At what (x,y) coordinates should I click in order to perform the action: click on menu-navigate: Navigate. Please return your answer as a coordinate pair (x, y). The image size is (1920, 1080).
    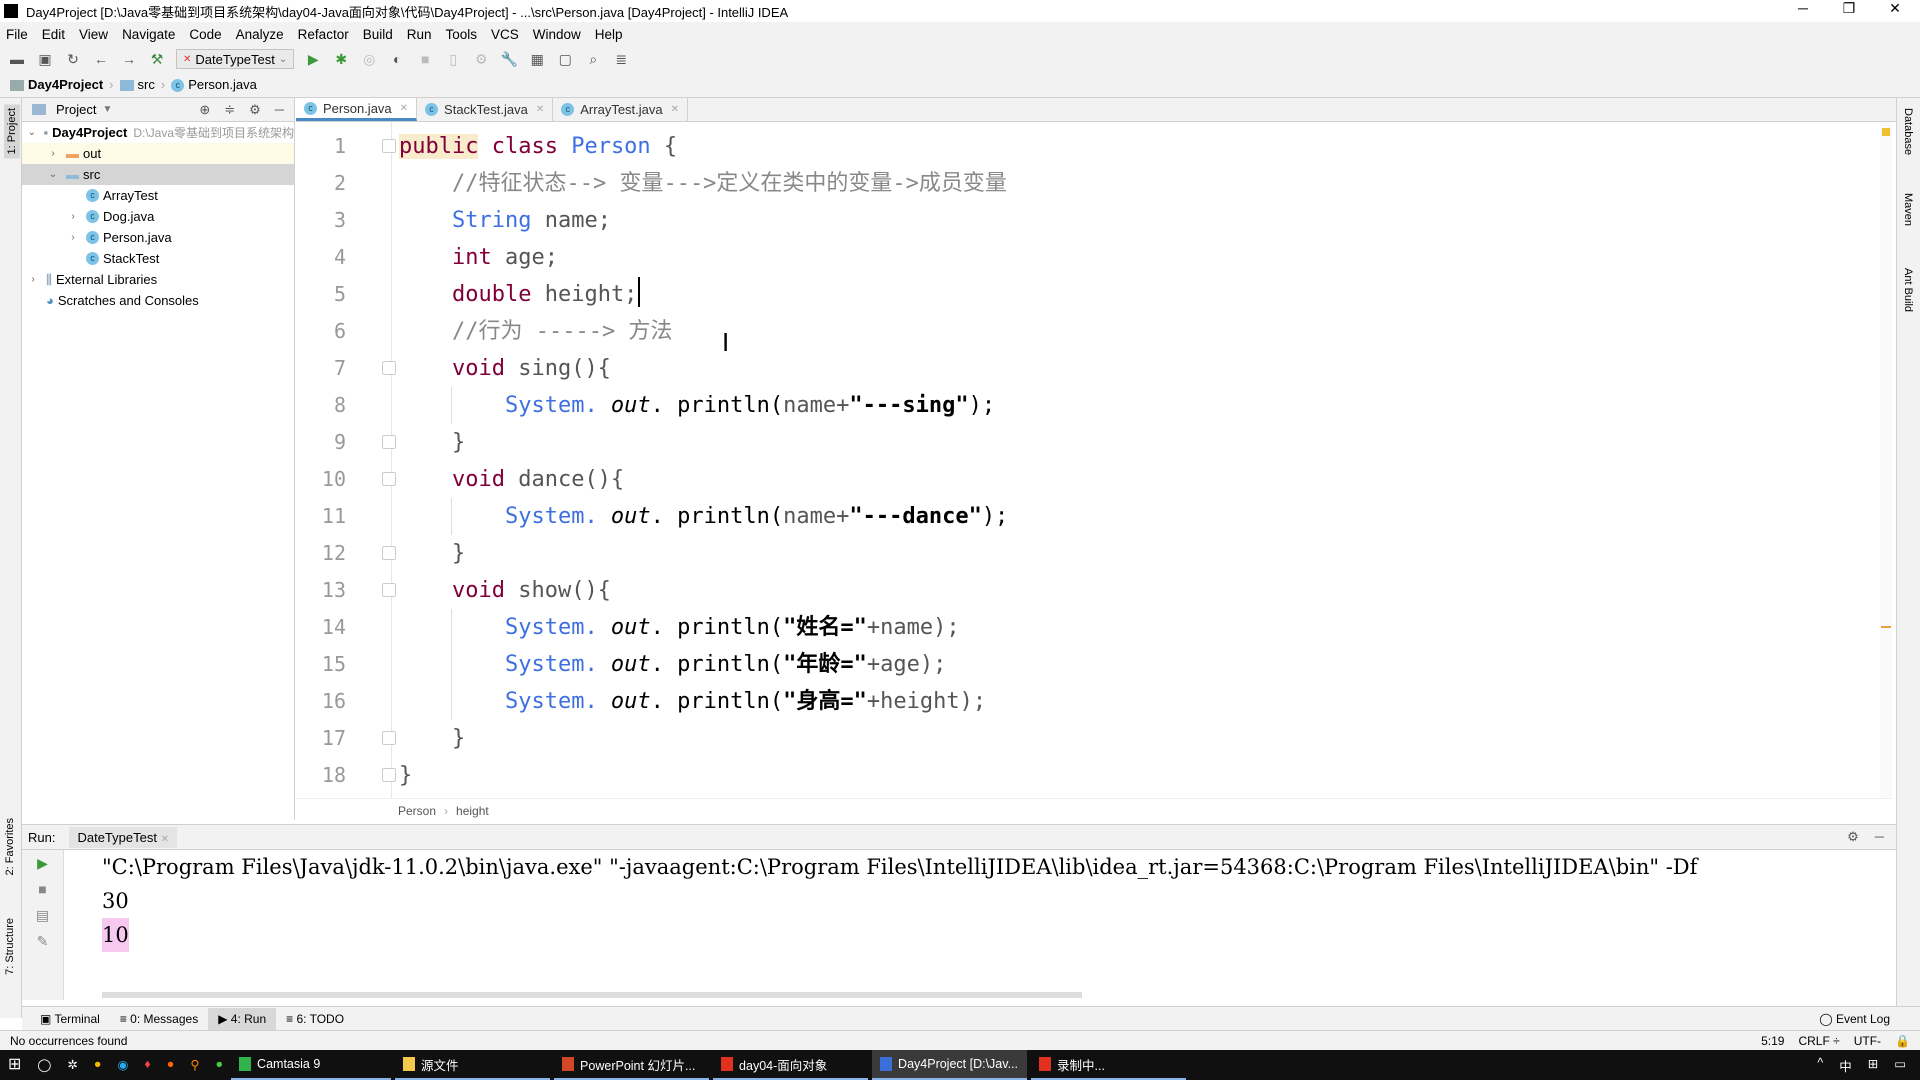
    Looking at the image, I should click on (148, 34).